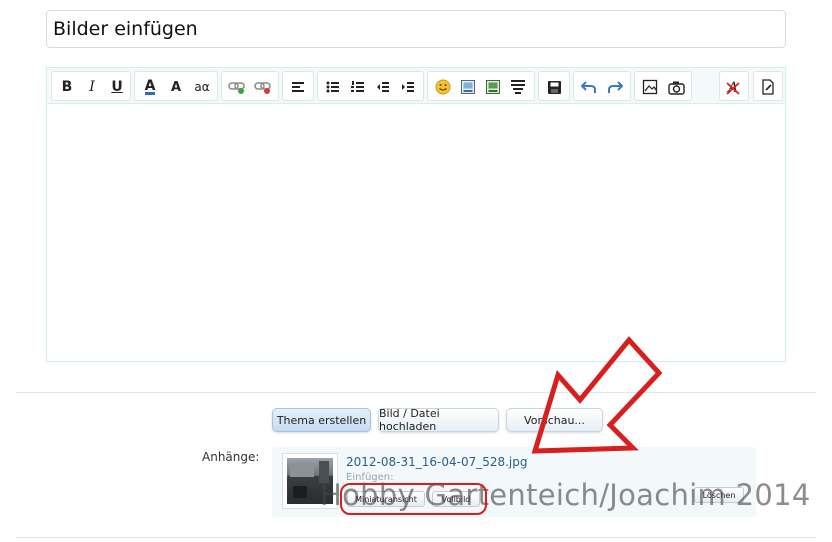 This screenshot has height=542, width=832. Describe the element at coordinates (602, 86) in the screenshot. I see `toolbar-group-history` at that location.